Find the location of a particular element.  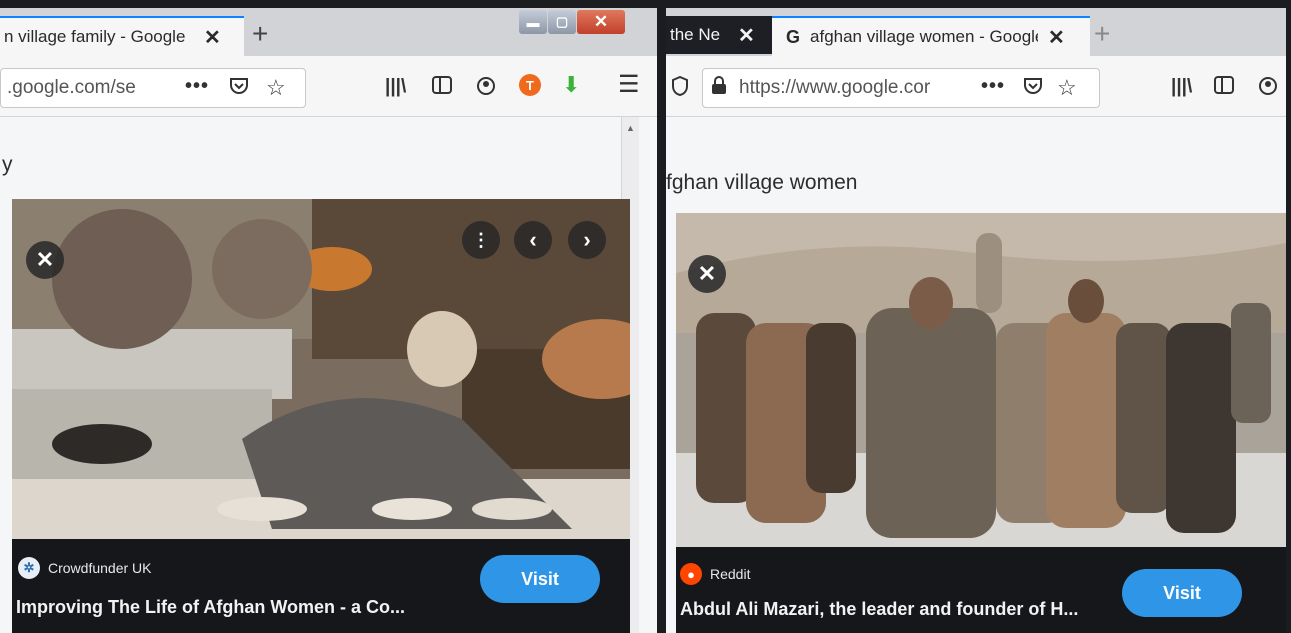

reddit-icon: ● is located at coordinates (691, 574).